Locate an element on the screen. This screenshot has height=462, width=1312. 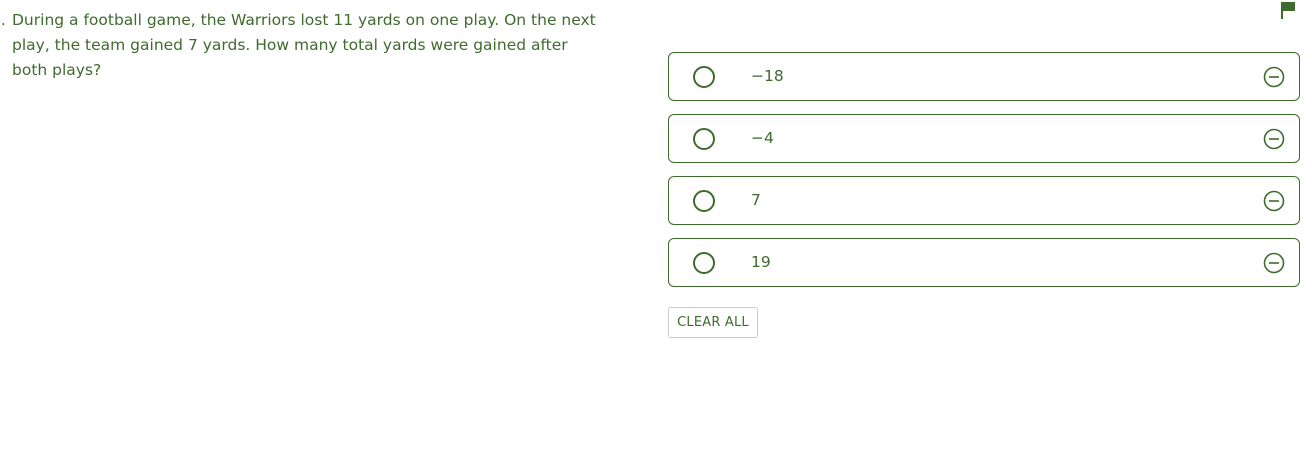
choice-label: 7 is located at coordinates (756, 200).